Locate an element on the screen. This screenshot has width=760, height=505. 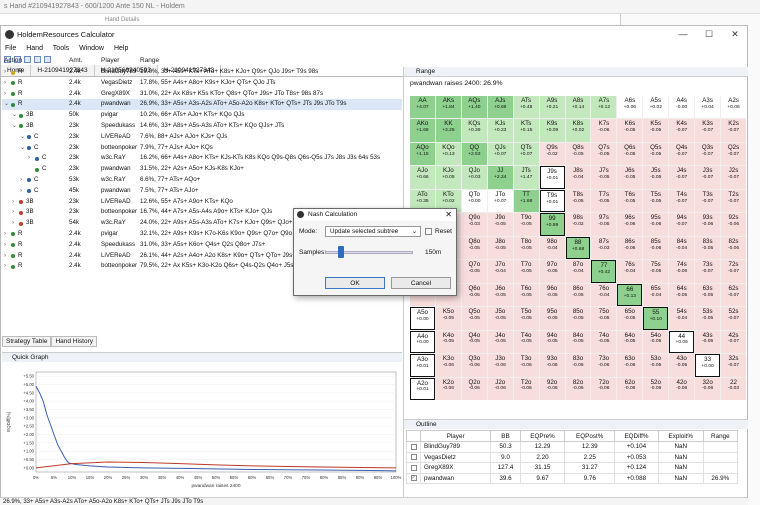
range-cell: A8s +0.14 is located at coordinates (578, 107).